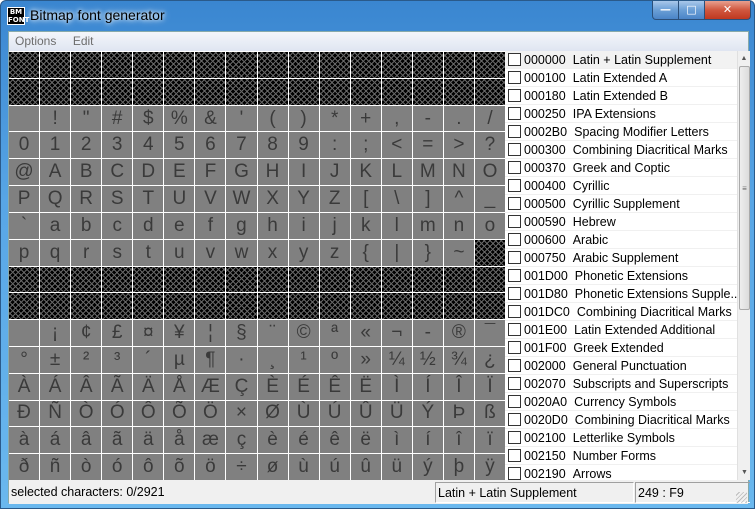 The width and height of the screenshot is (755, 509). I want to click on char-cell: >, so click(458, 145).